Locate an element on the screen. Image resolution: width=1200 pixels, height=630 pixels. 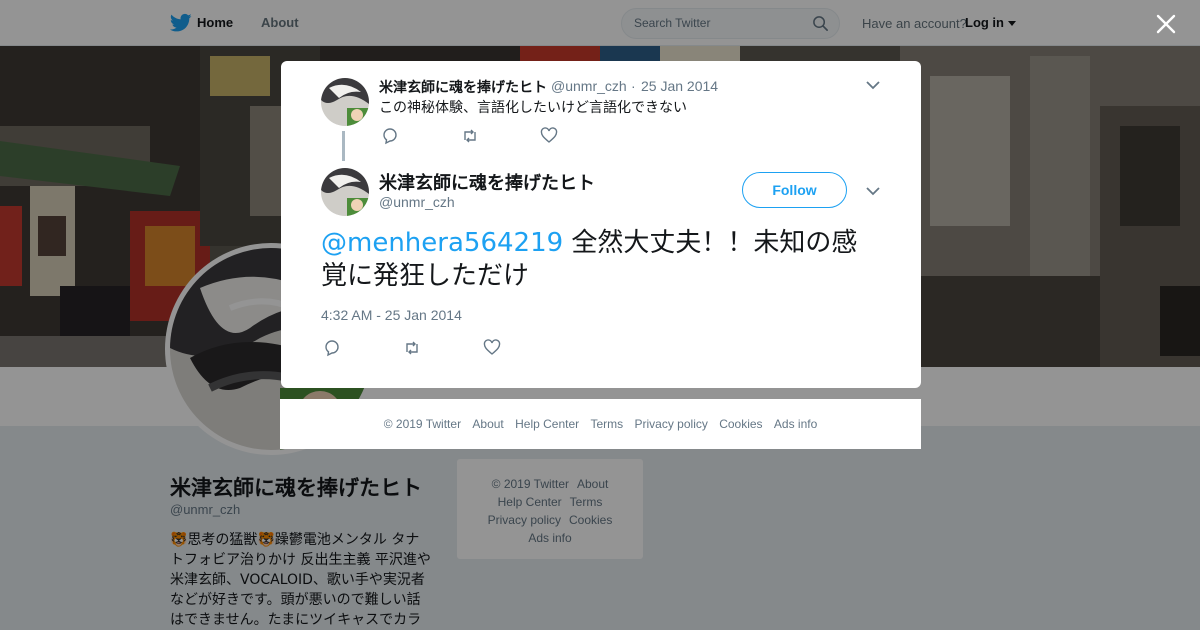
footer-terms-link: Terms is located at coordinates (606, 424).